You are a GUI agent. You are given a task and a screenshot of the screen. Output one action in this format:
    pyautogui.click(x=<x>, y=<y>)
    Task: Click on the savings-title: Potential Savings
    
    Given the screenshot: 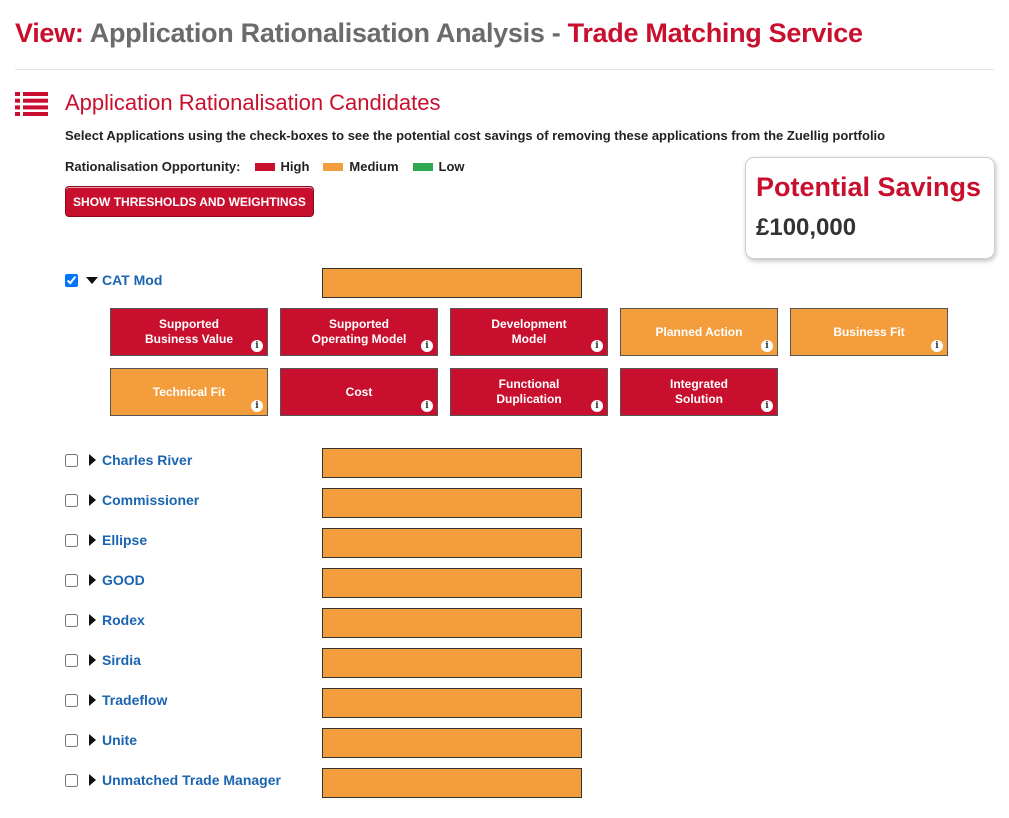 What is the action you would take?
    pyautogui.click(x=869, y=187)
    